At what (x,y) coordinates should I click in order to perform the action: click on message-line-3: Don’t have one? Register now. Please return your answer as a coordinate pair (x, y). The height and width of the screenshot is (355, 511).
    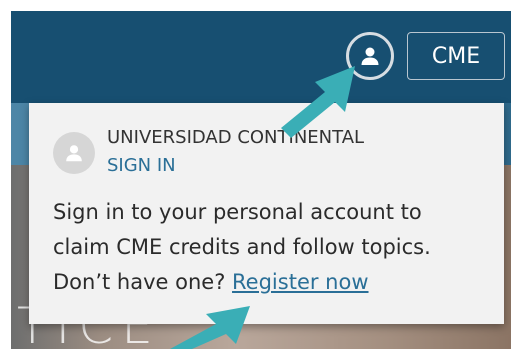
    Looking at the image, I should click on (273, 282).